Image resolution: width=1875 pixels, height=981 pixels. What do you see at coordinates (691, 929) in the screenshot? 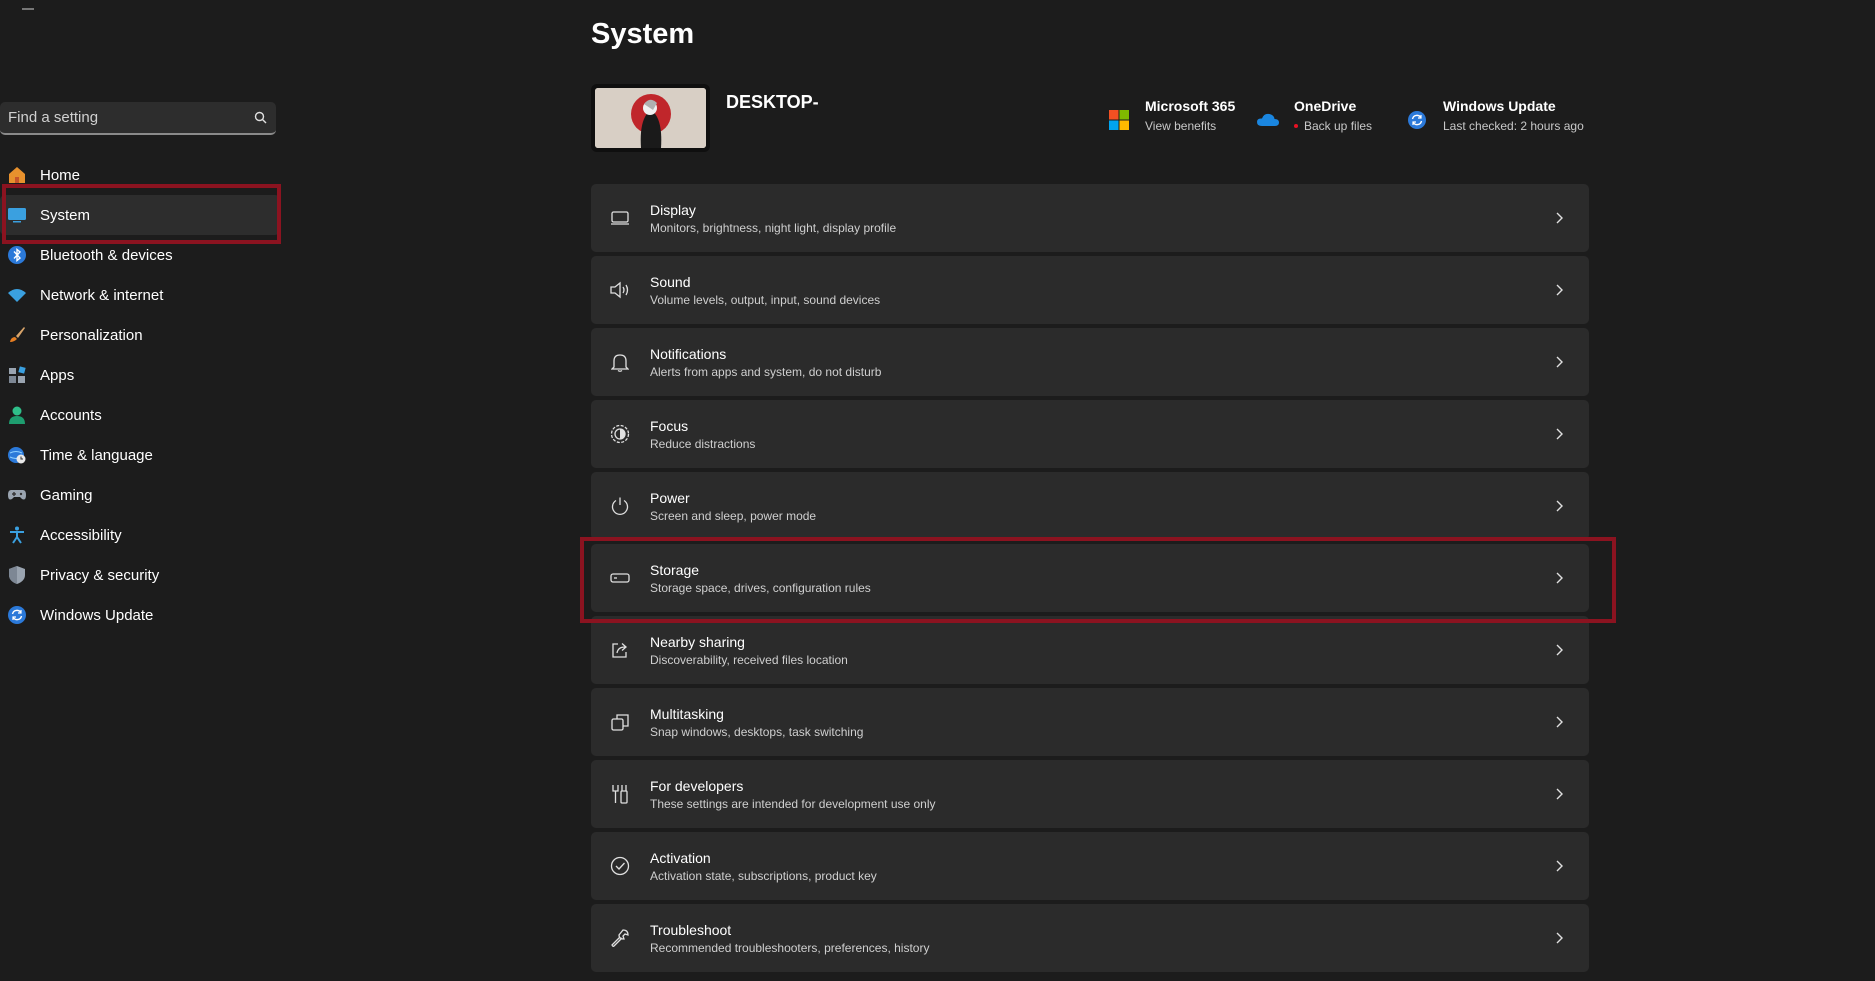
I see `card-title: Troubleshoot` at bounding box center [691, 929].